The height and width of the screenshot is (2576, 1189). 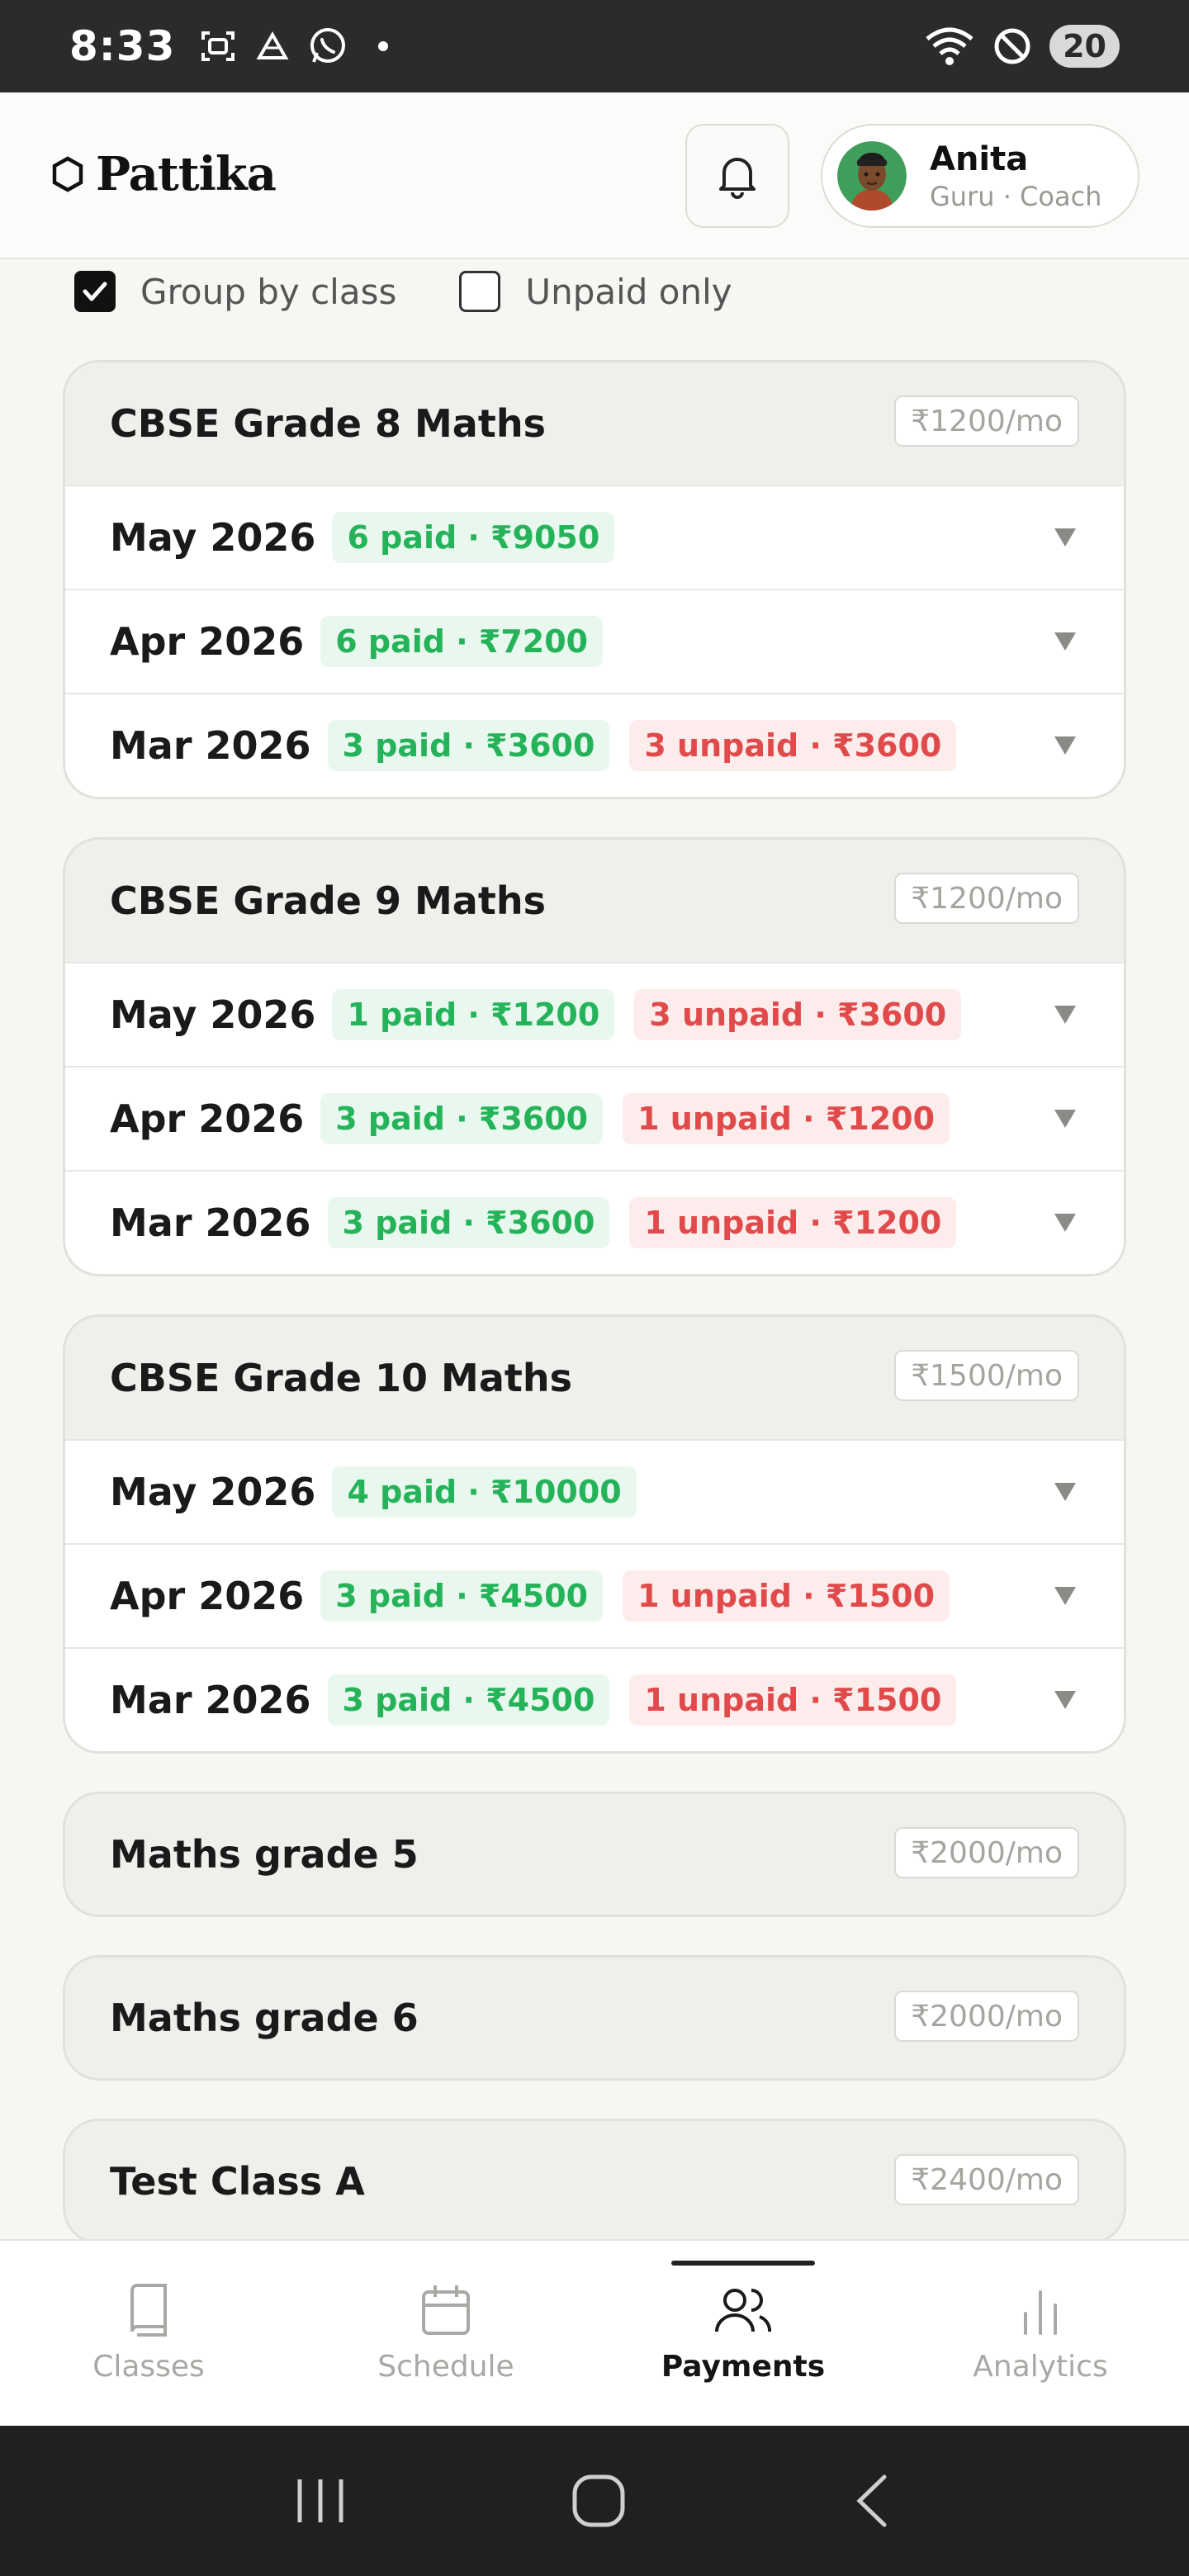 What do you see at coordinates (341, 1378) in the screenshot?
I see `class-name: CBSE Grade 10 Maths` at bounding box center [341, 1378].